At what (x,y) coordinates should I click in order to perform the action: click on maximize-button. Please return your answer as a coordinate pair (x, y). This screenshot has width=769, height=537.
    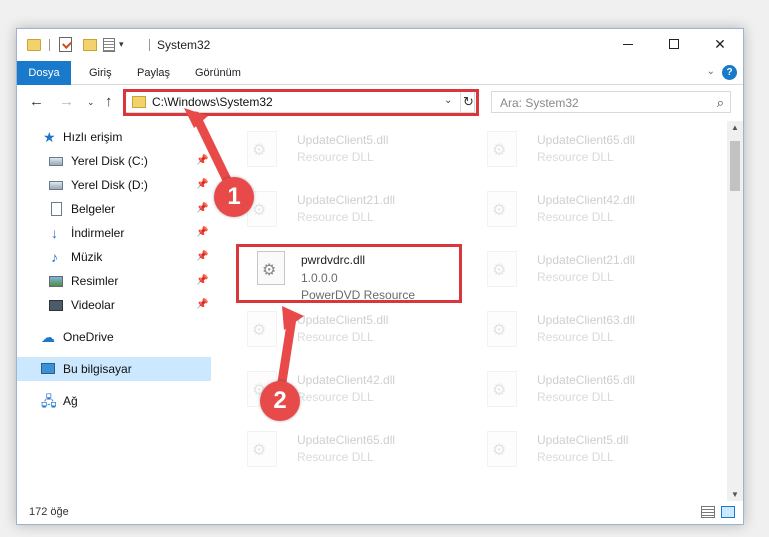
    Looking at the image, I should click on (674, 44).